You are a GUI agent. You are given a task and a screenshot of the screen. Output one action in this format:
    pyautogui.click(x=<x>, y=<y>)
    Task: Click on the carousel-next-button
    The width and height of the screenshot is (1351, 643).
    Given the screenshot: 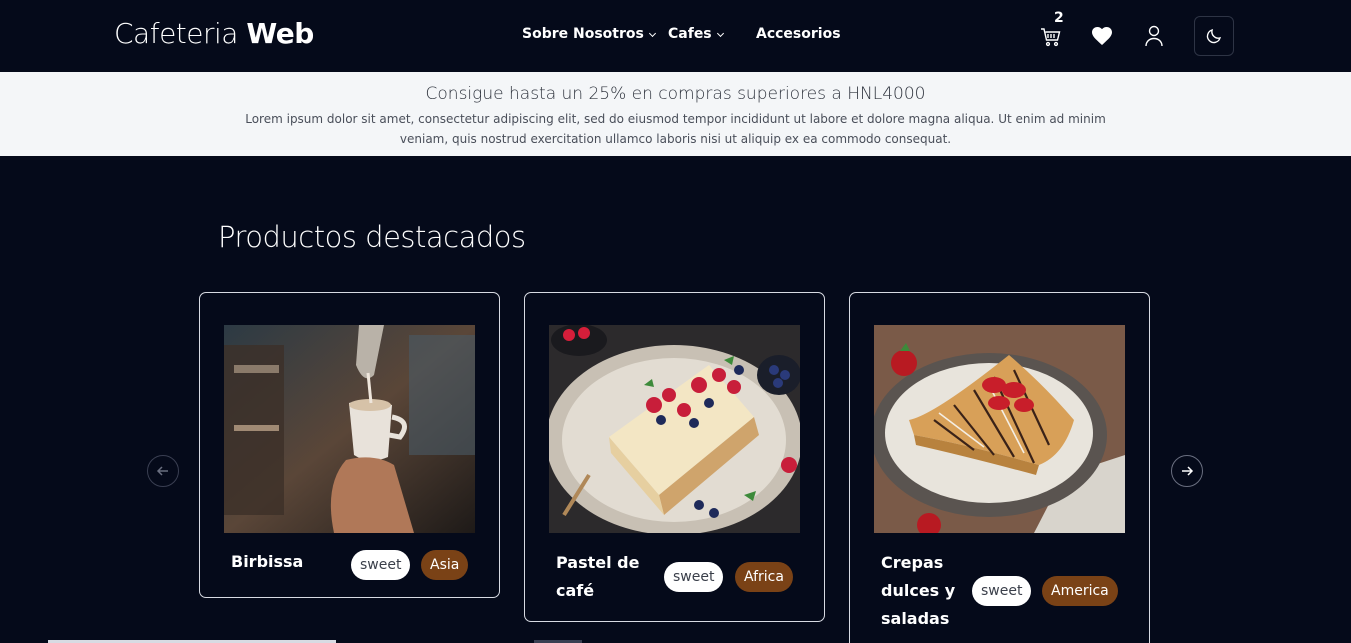 What is the action you would take?
    pyautogui.click(x=1187, y=471)
    